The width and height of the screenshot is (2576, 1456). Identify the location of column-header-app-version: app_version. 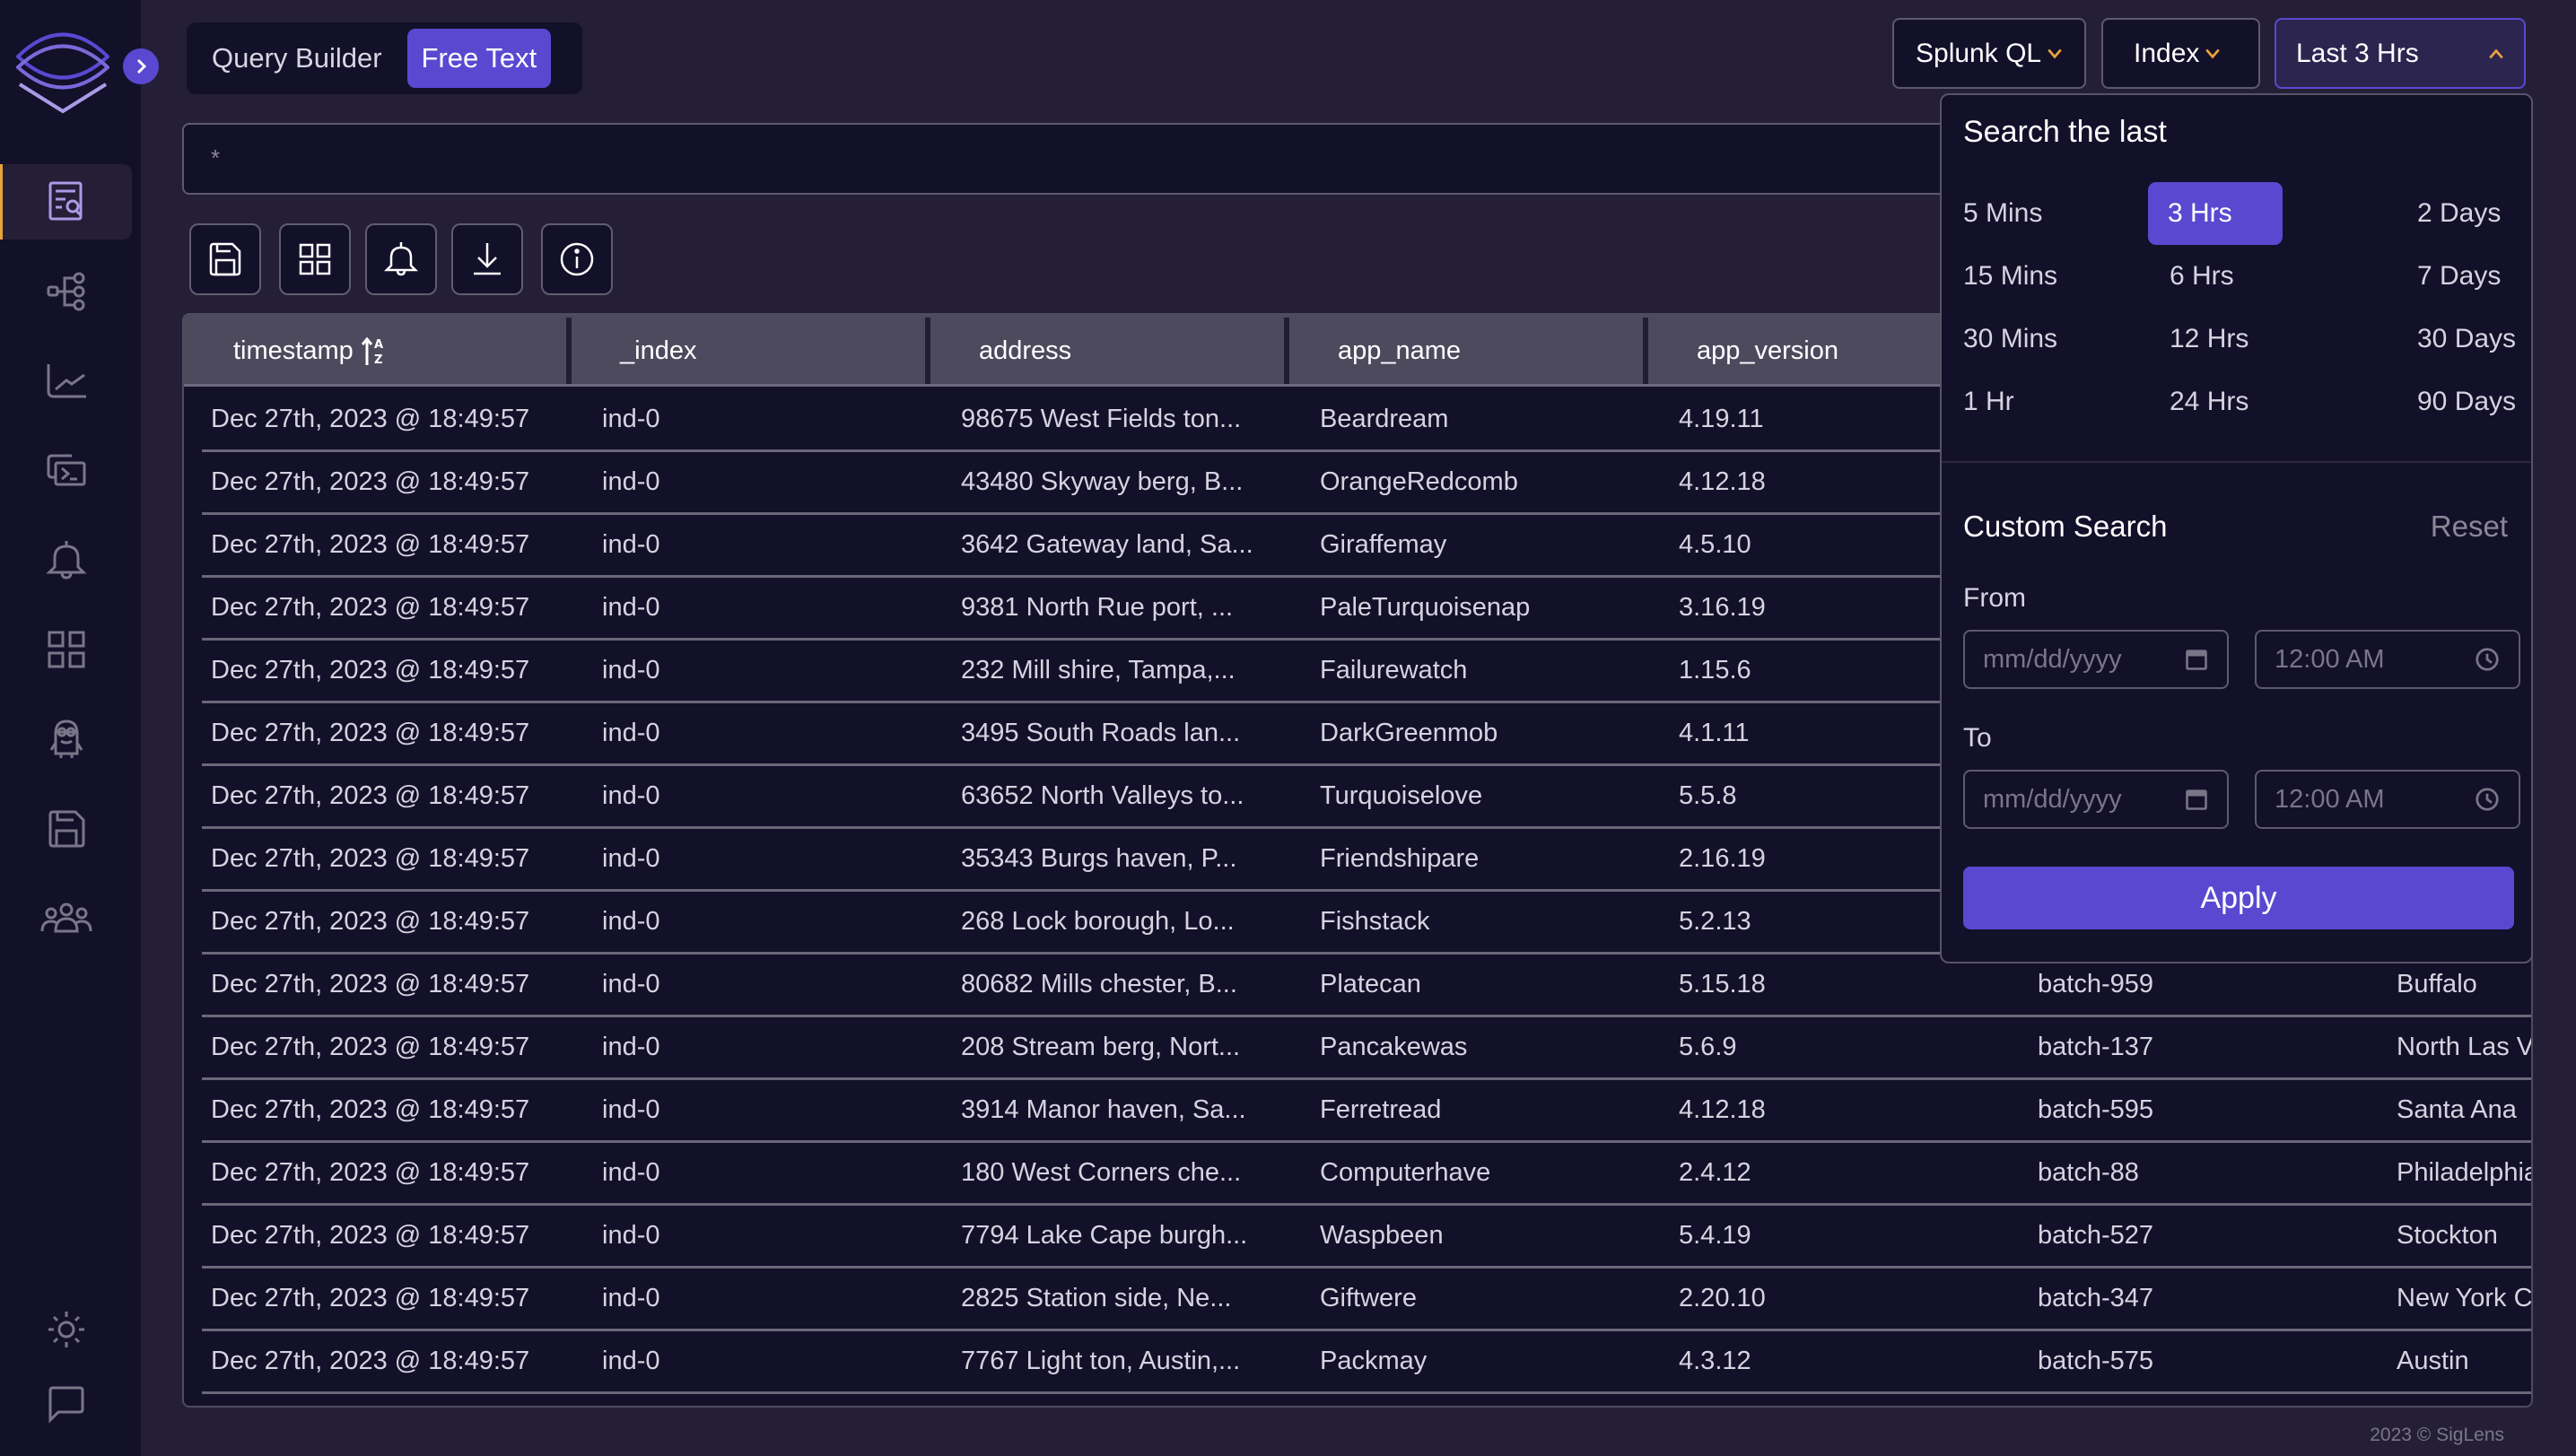
(1767, 351).